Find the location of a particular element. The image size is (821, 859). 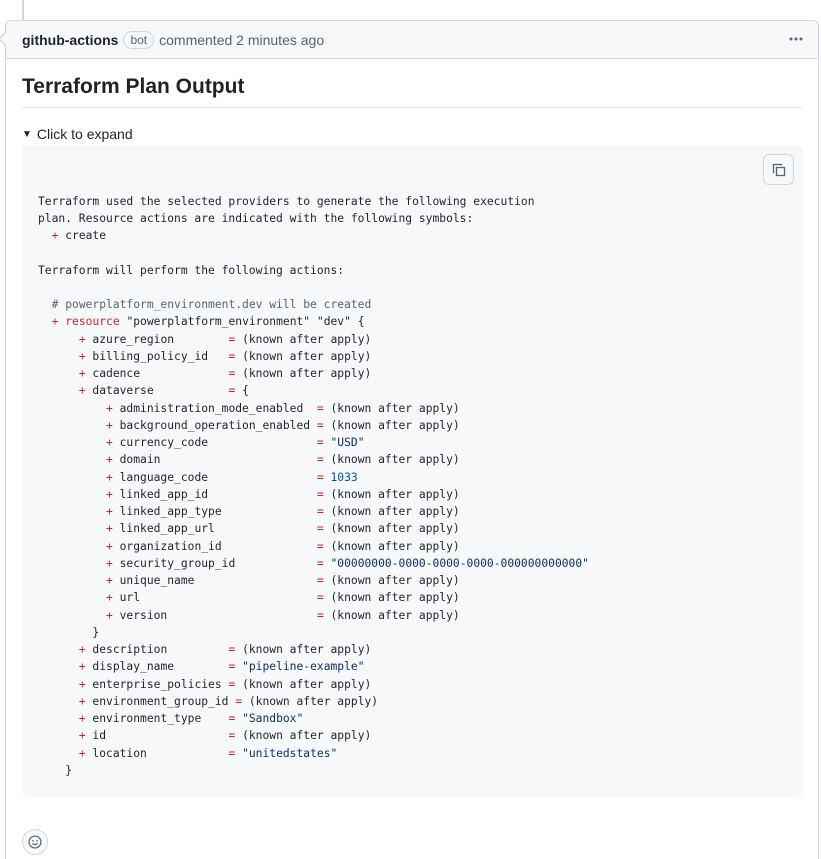

code-line: + dataverse = { is located at coordinates (412, 390).